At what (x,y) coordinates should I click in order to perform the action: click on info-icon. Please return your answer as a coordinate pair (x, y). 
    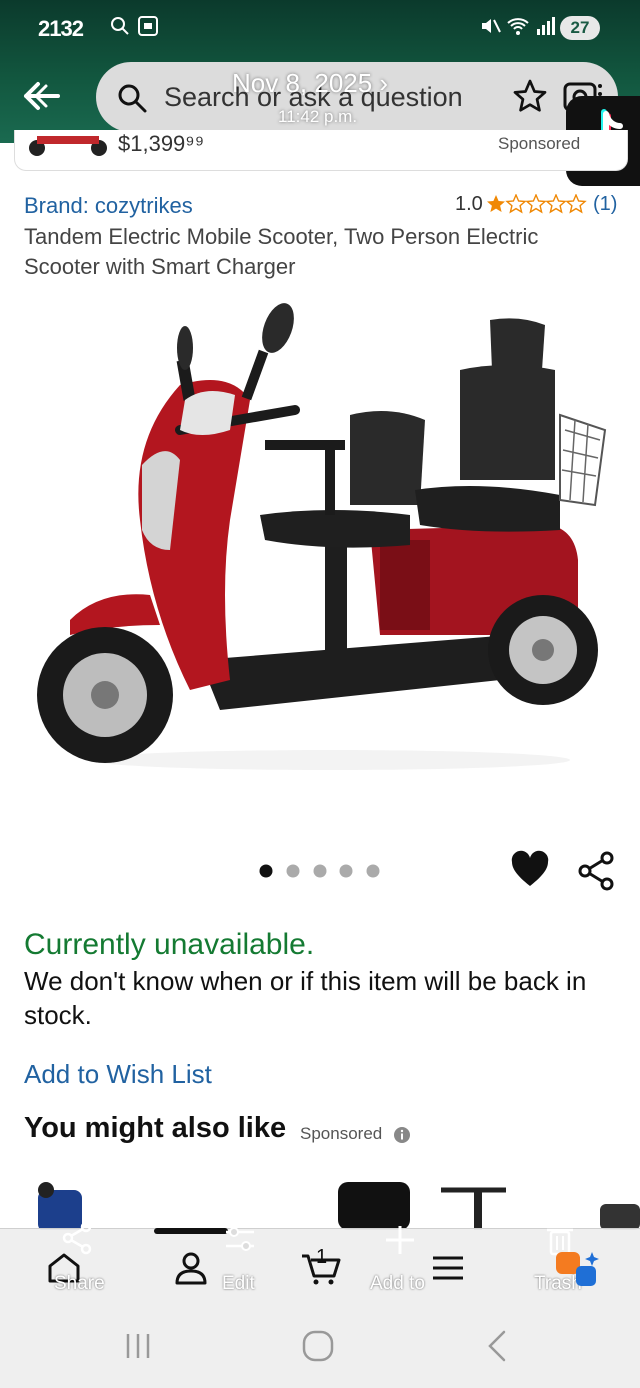
    Looking at the image, I should click on (402, 1135).